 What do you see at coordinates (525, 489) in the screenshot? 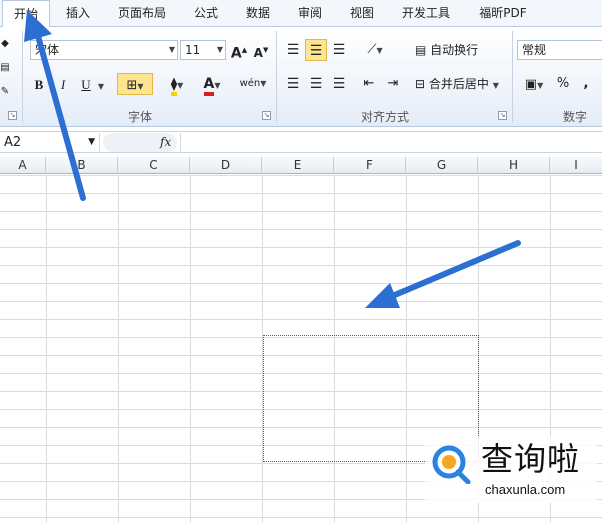
I see `watermark-url: chaxunla.com` at bounding box center [525, 489].